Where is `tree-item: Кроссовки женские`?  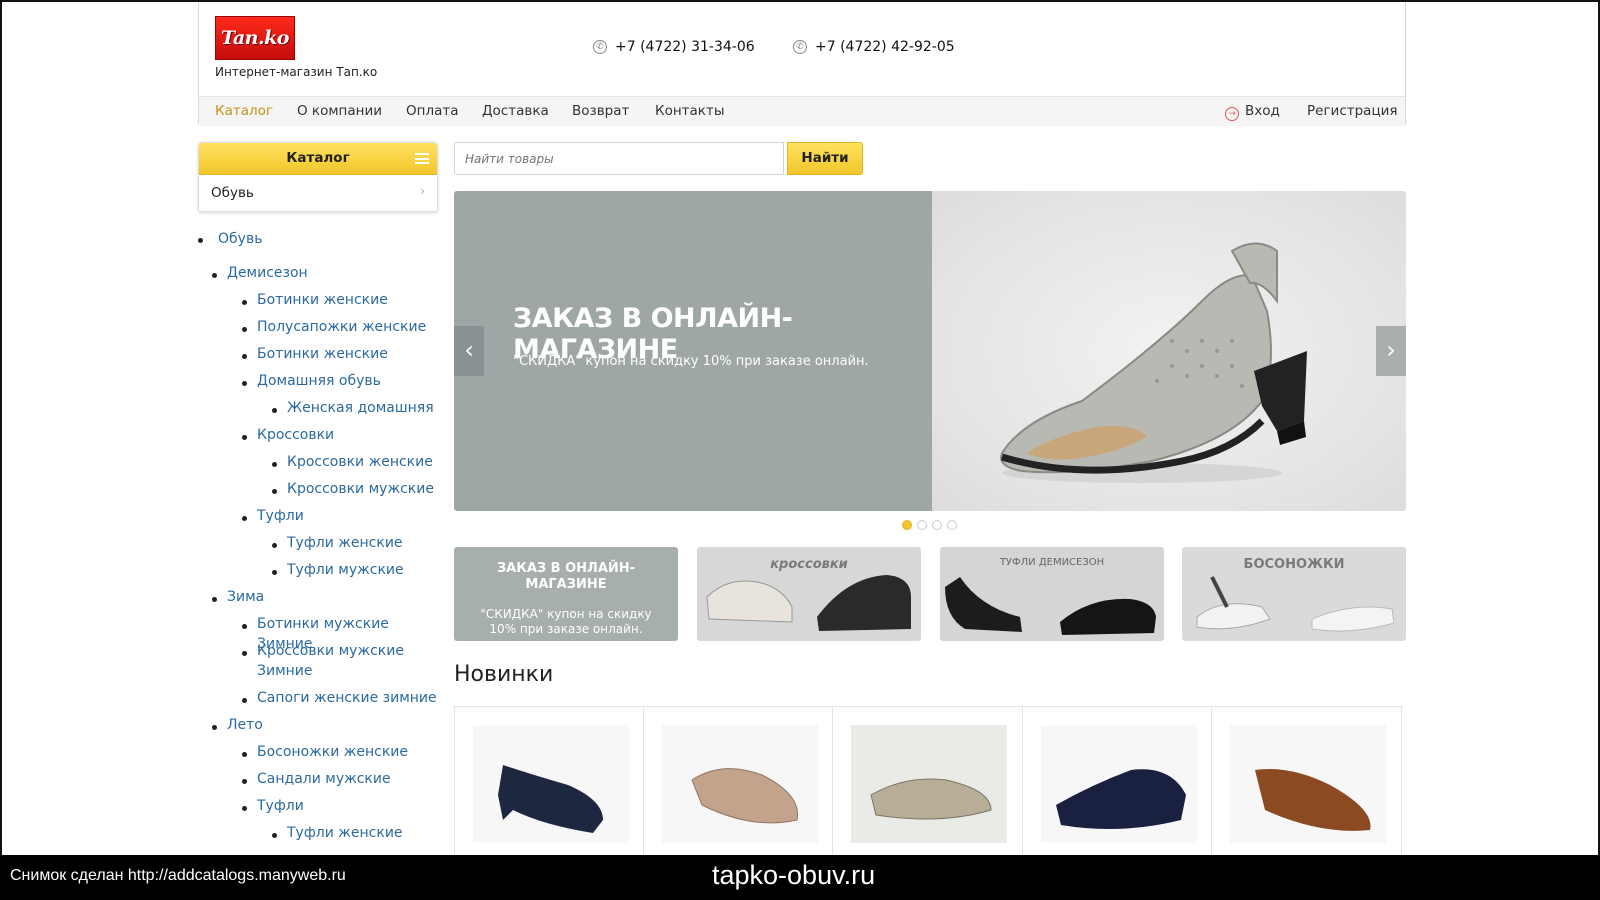
tree-item: Кроссовки женские is located at coordinates (360, 463).